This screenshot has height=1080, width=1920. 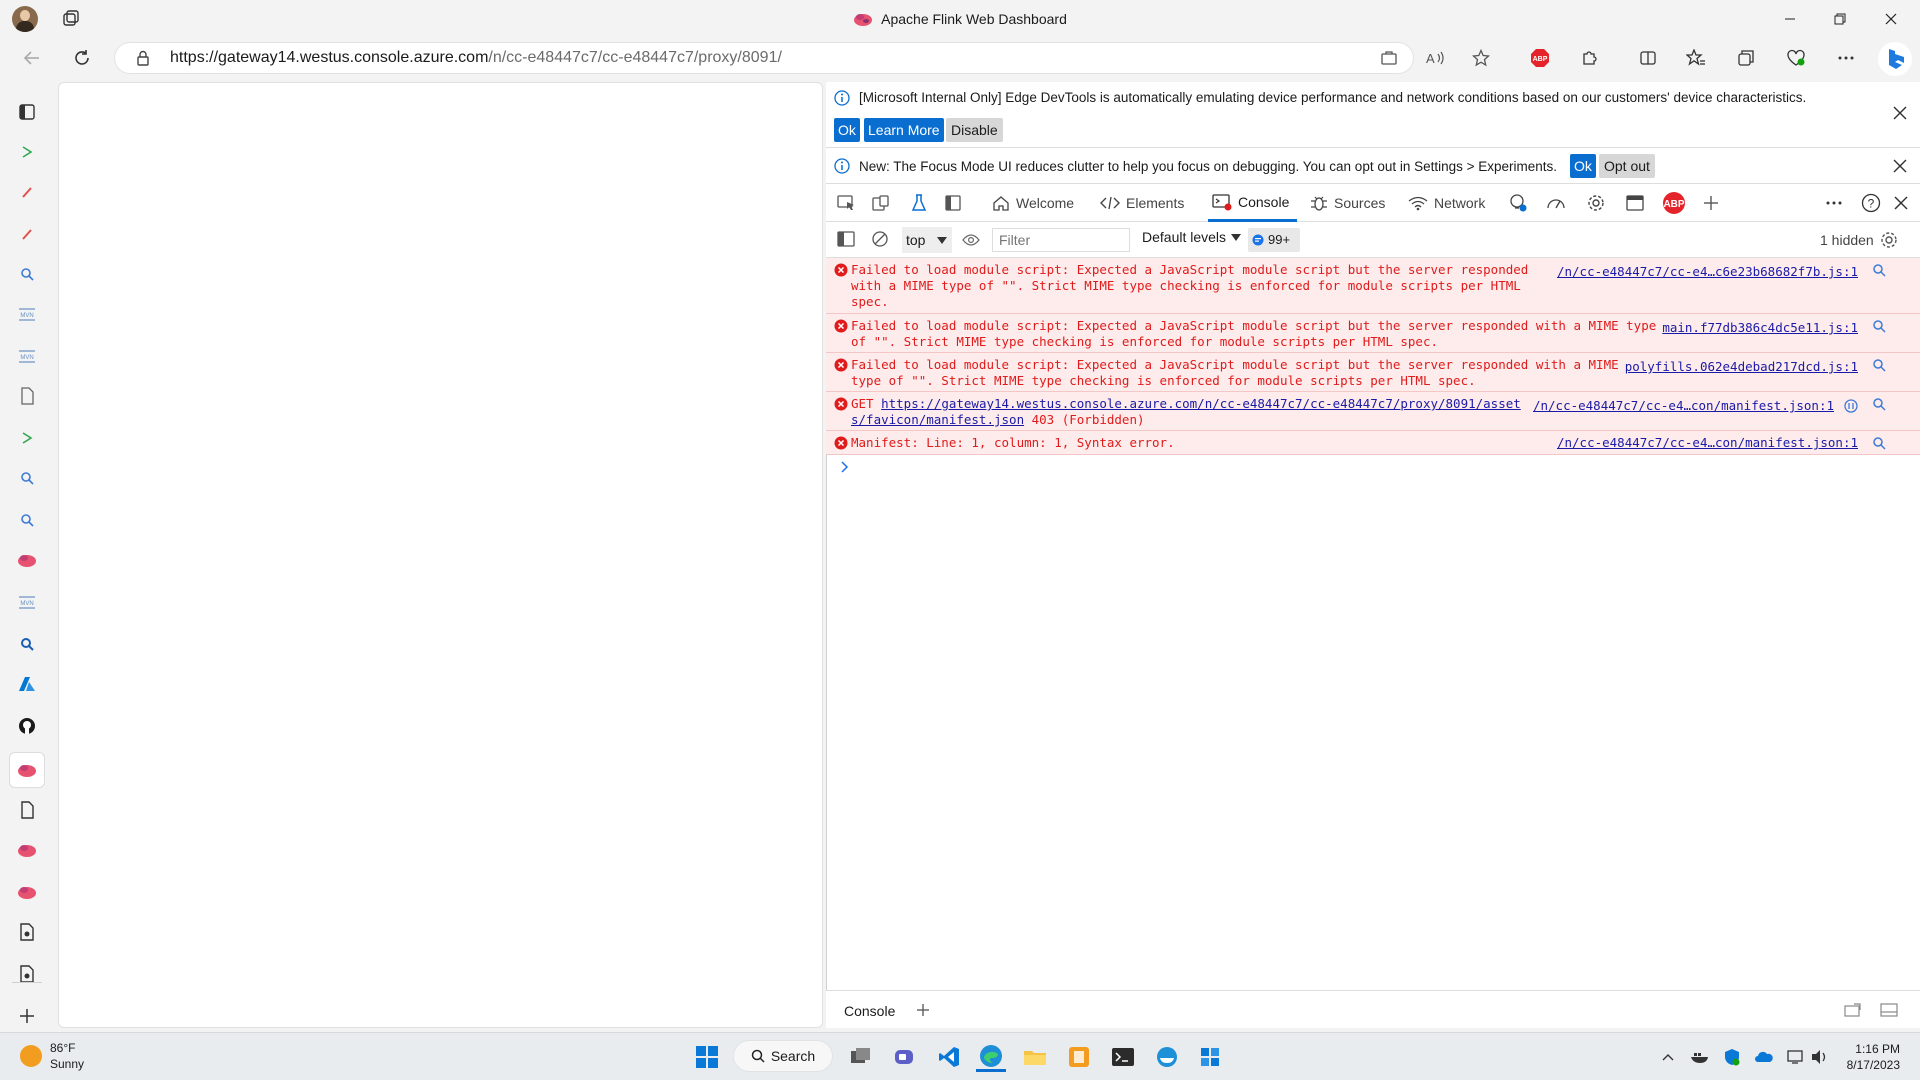 I want to click on dock-drawer-icon, so click(x=1853, y=1010).